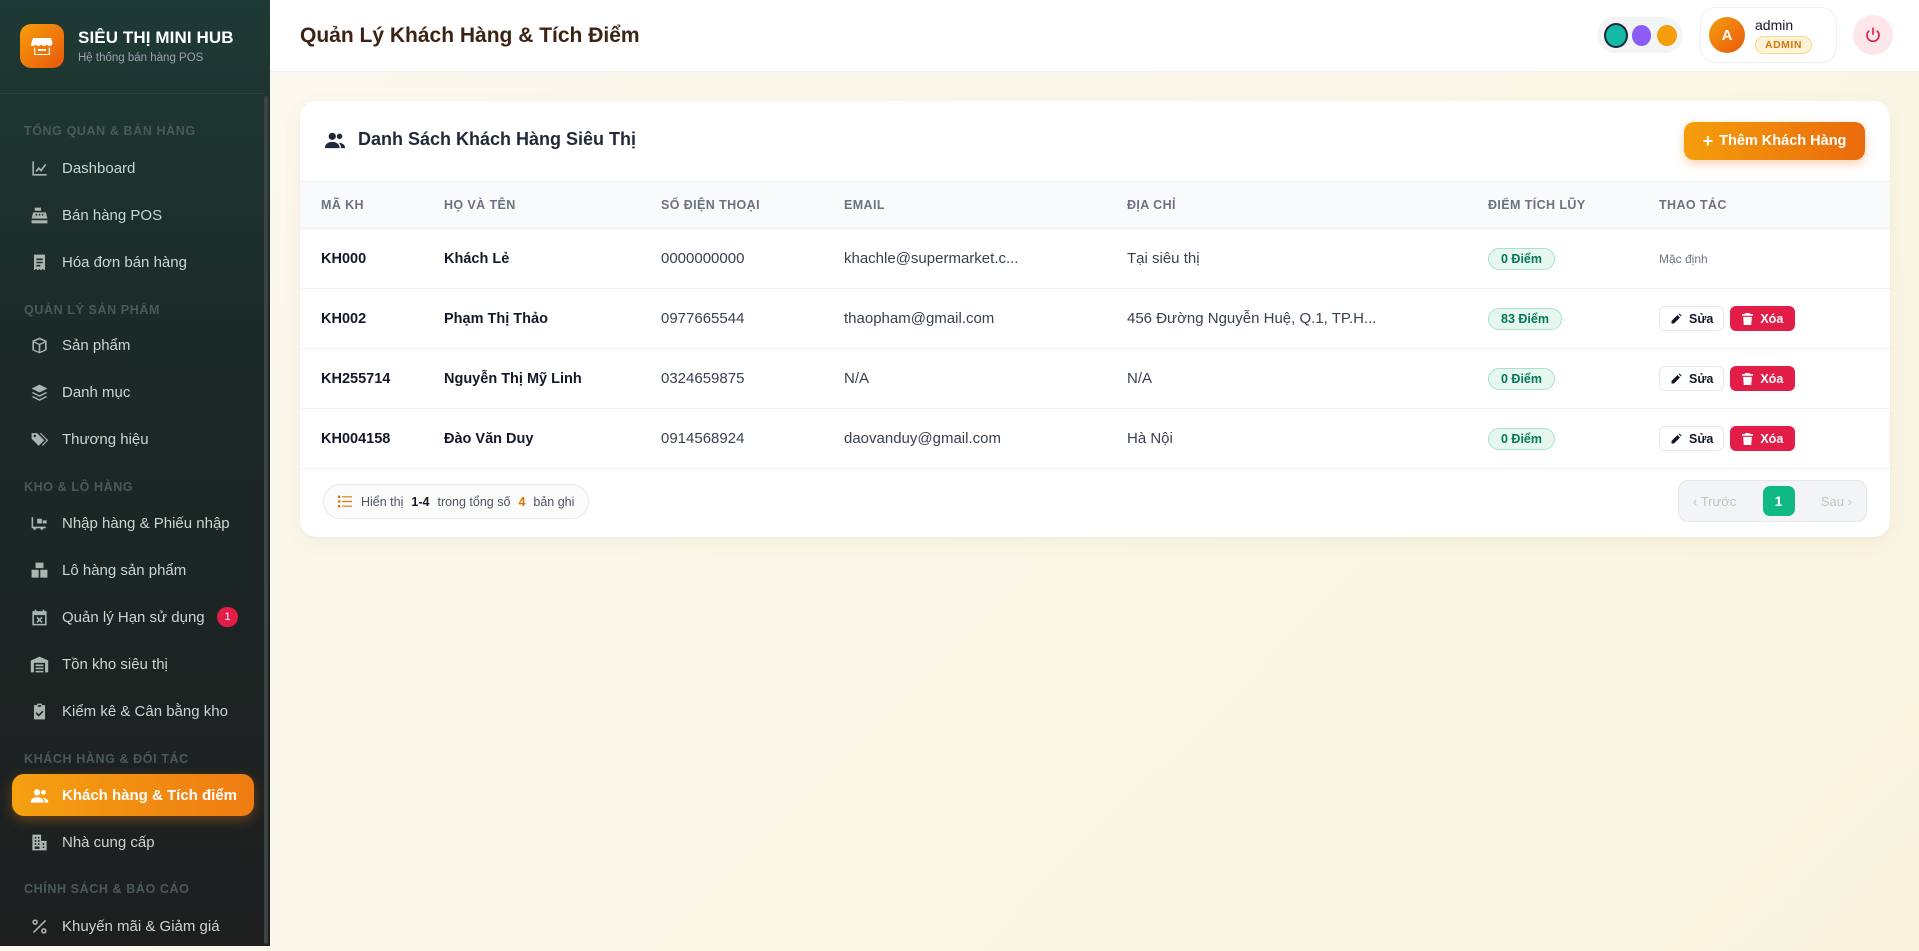 The image size is (1919, 951). What do you see at coordinates (477, 258) in the screenshot?
I see `customer-name: Khách Lẻ` at bounding box center [477, 258].